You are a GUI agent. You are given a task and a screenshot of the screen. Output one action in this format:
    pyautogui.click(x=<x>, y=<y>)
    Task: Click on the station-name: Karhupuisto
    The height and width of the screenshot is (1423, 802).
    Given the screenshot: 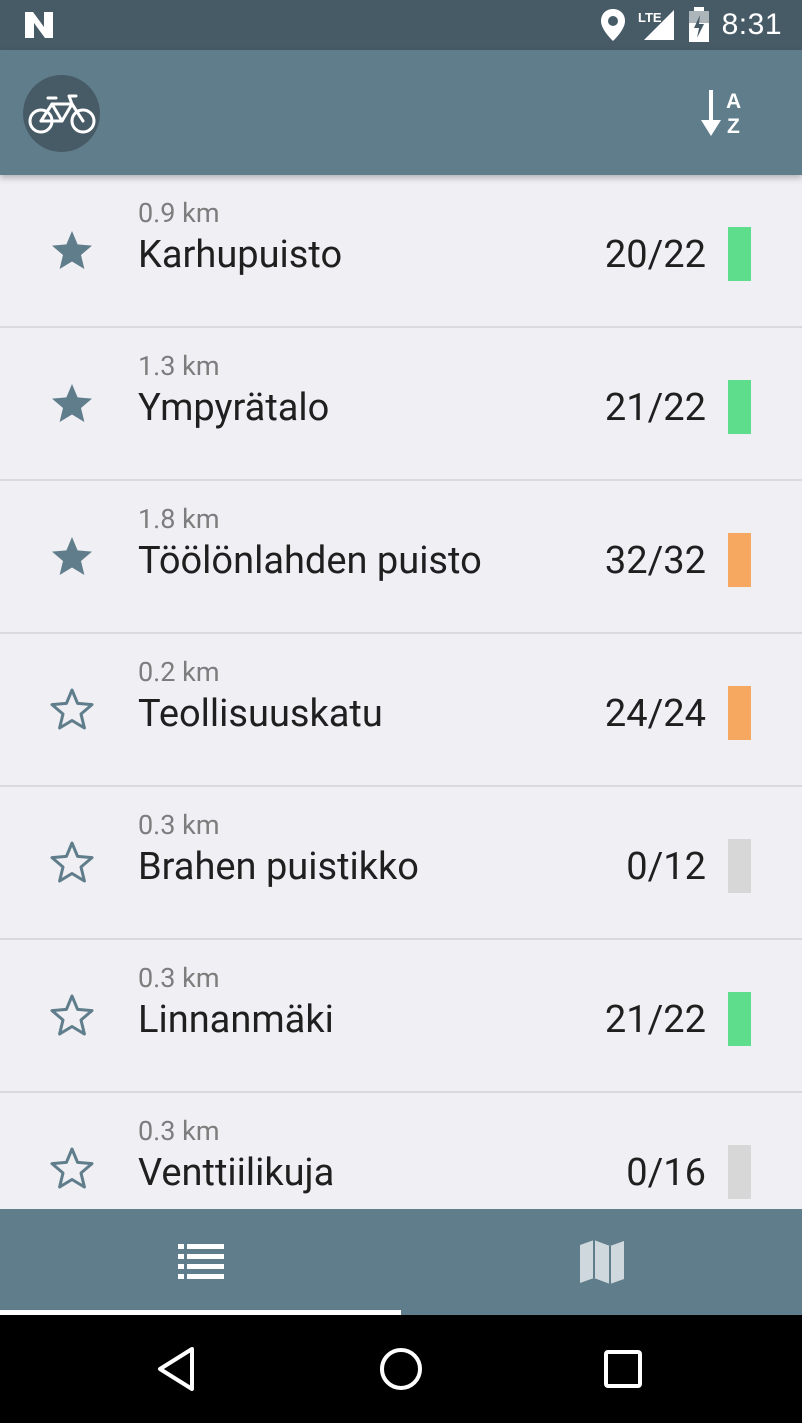 What is the action you would take?
    pyautogui.click(x=240, y=255)
    